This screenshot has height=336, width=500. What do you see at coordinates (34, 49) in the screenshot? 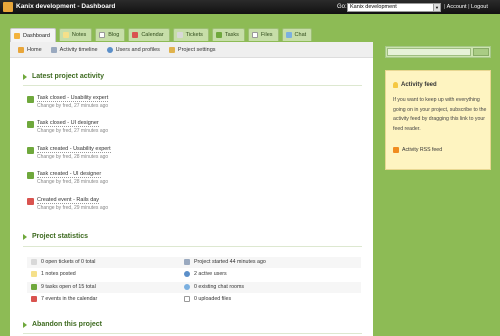
I see `subnav-label: Home` at bounding box center [34, 49].